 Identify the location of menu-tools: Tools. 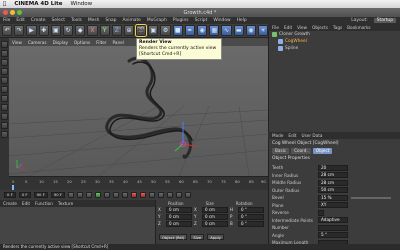
(76, 20).